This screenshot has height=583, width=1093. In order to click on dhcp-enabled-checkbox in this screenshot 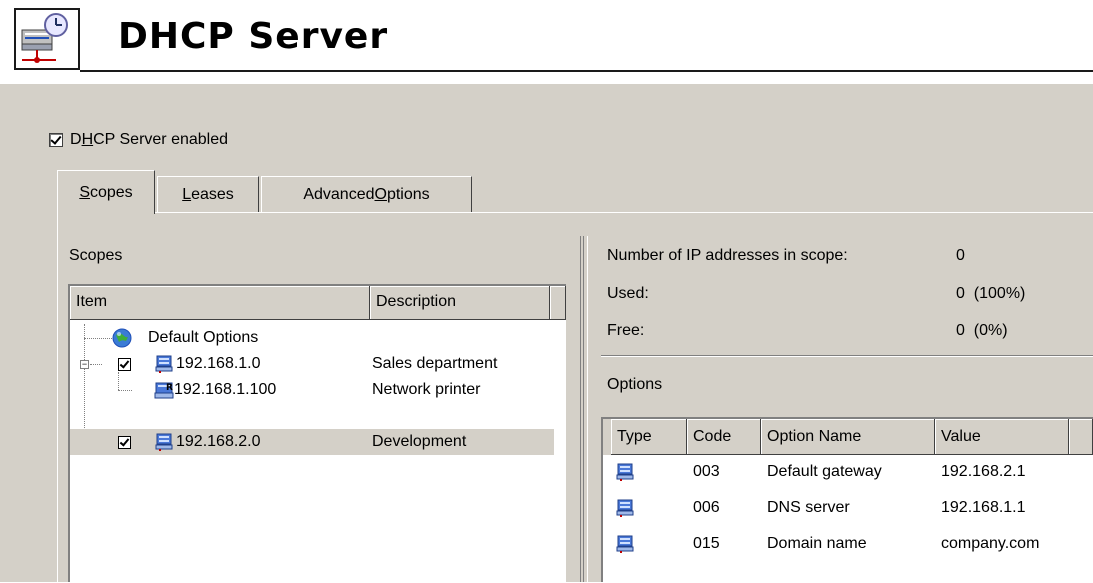, I will do `click(56, 140)`.